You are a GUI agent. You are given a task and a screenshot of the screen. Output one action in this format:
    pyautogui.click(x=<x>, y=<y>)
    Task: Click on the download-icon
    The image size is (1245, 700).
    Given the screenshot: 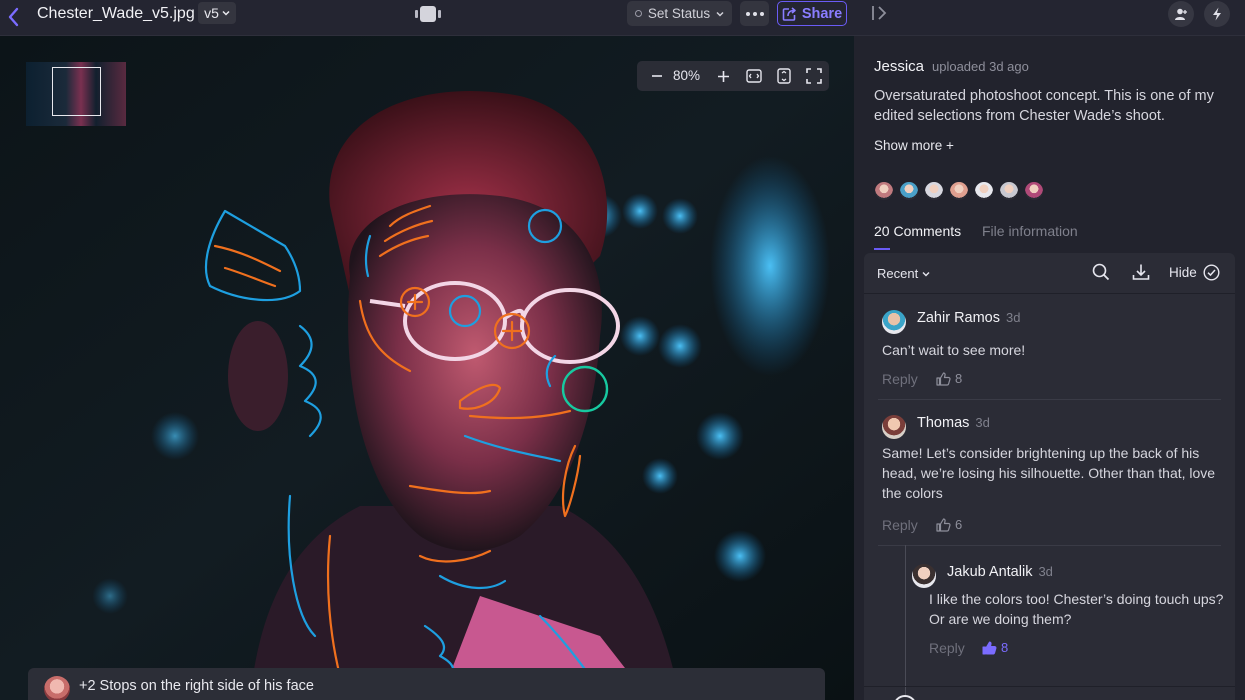 What is the action you would take?
    pyautogui.click(x=1141, y=272)
    